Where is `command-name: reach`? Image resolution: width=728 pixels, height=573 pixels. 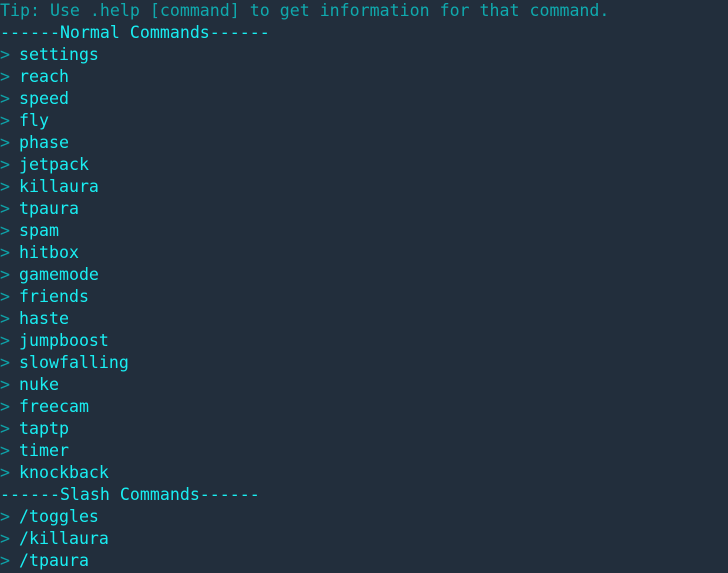 command-name: reach is located at coordinates (44, 76).